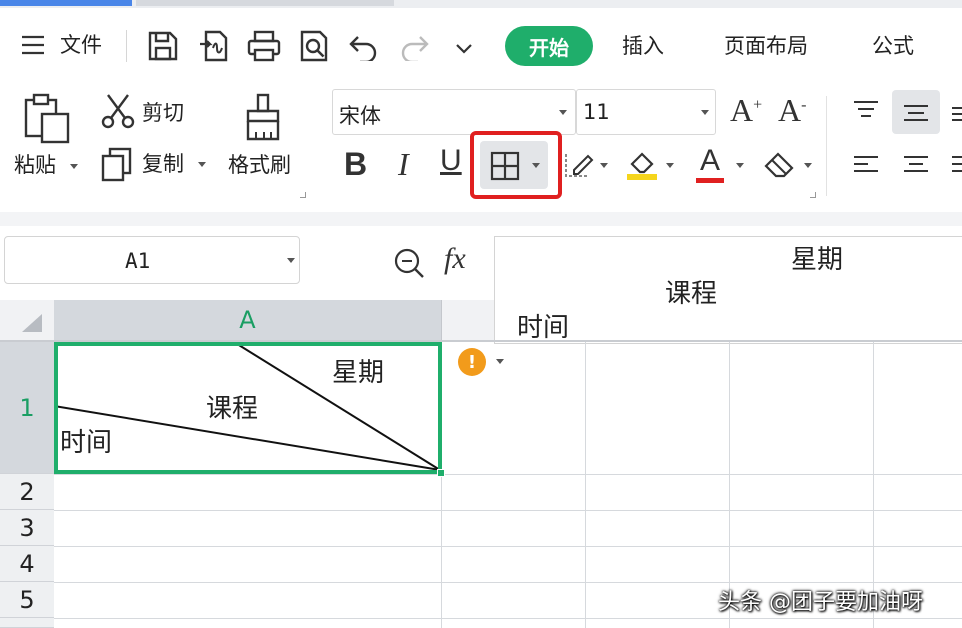  Describe the element at coordinates (126, 46) in the screenshot. I see `menu-divider` at that location.